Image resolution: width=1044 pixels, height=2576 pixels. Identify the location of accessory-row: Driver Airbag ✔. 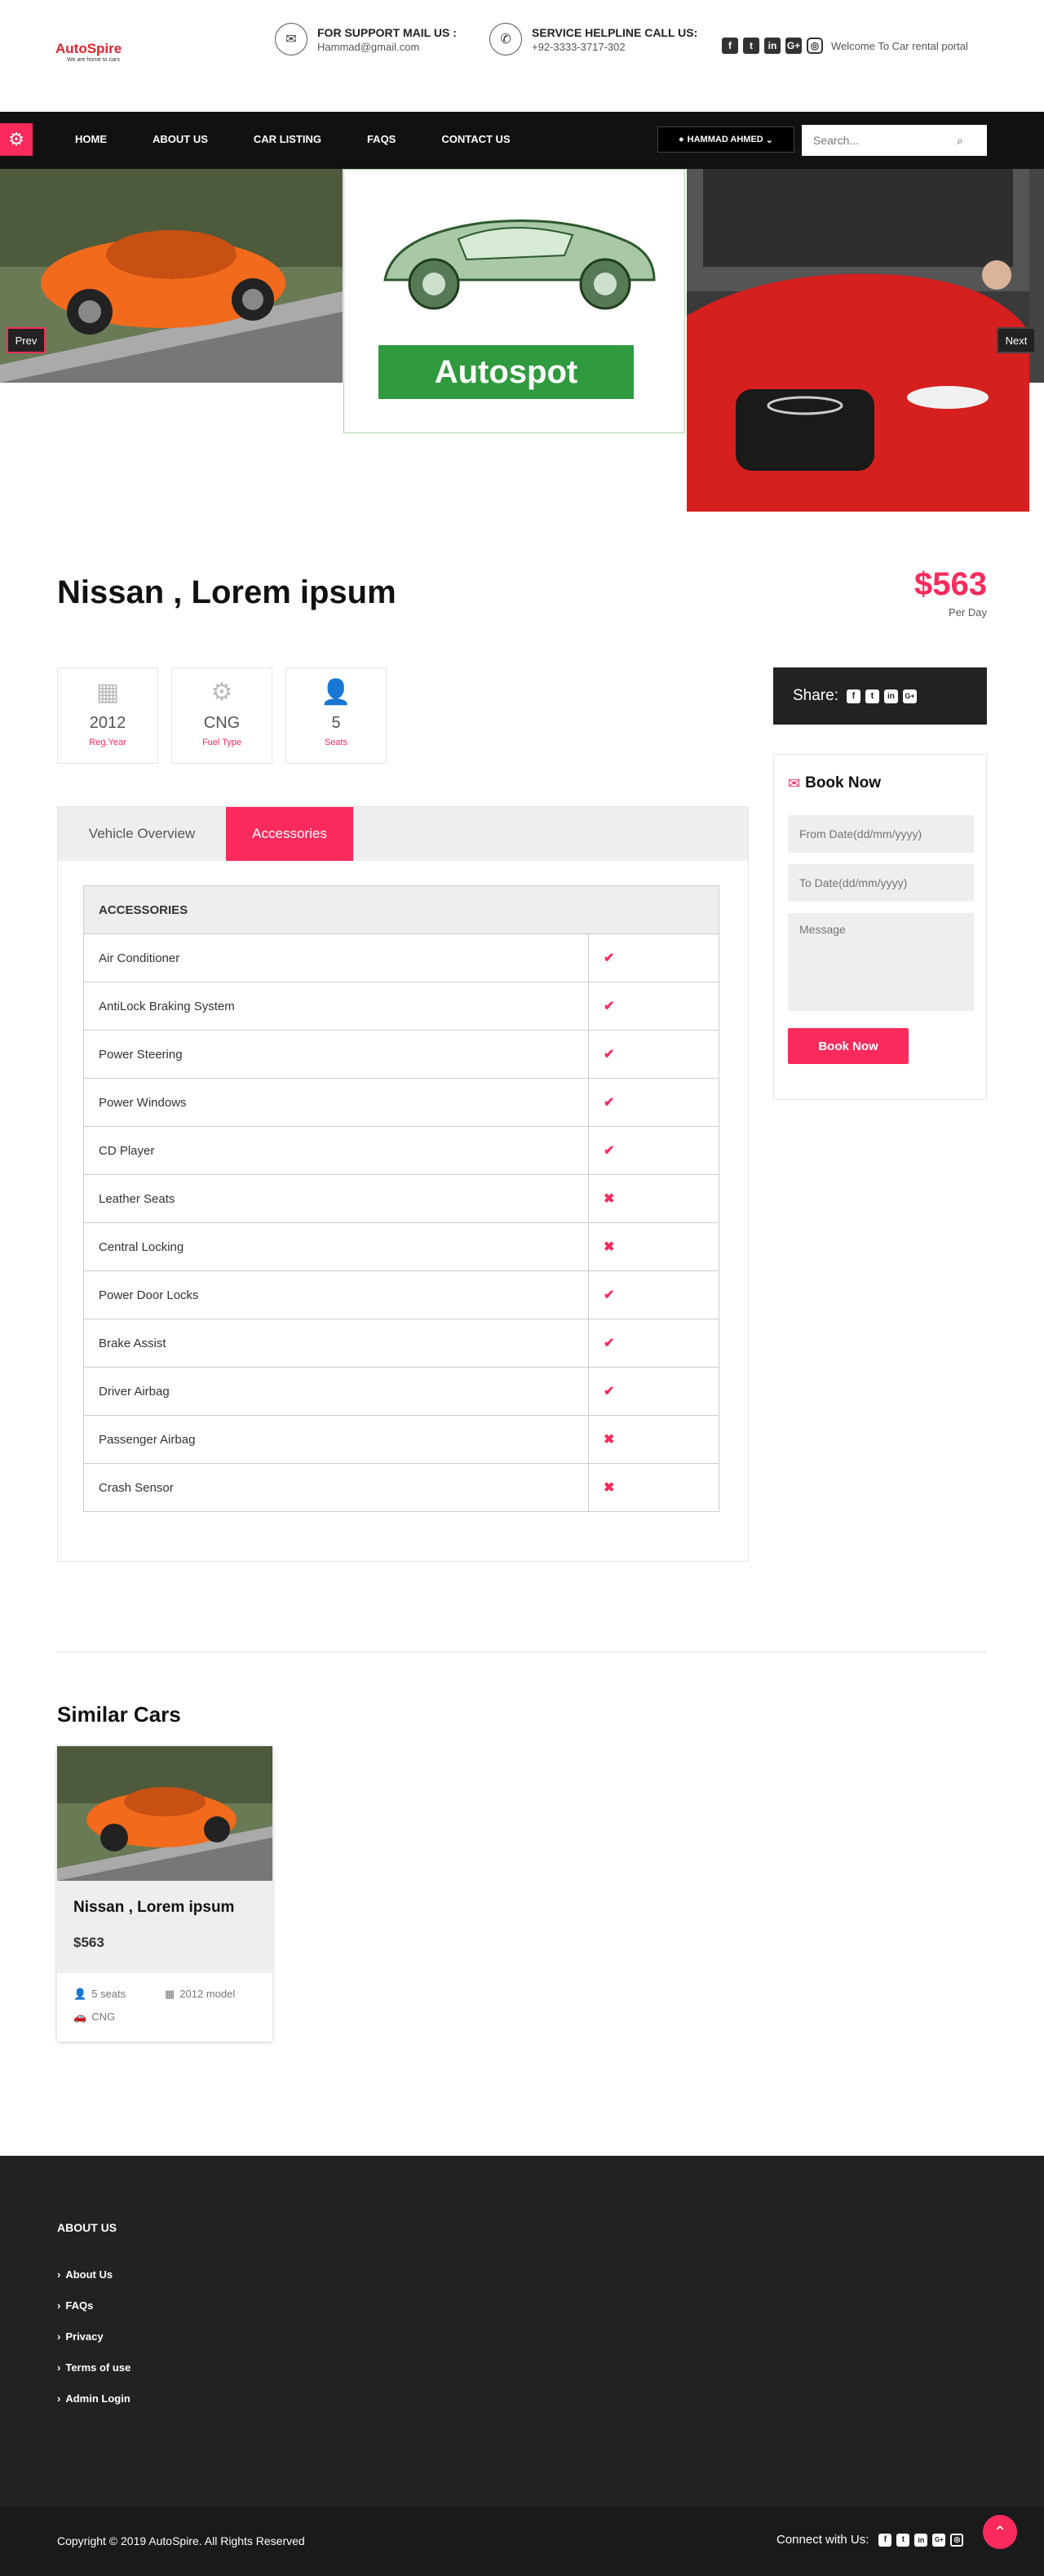
(401, 1391).